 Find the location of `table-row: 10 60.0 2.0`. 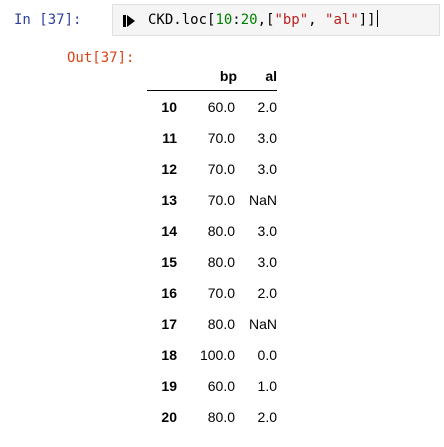

table-row: 10 60.0 2.0 is located at coordinates (212, 107).